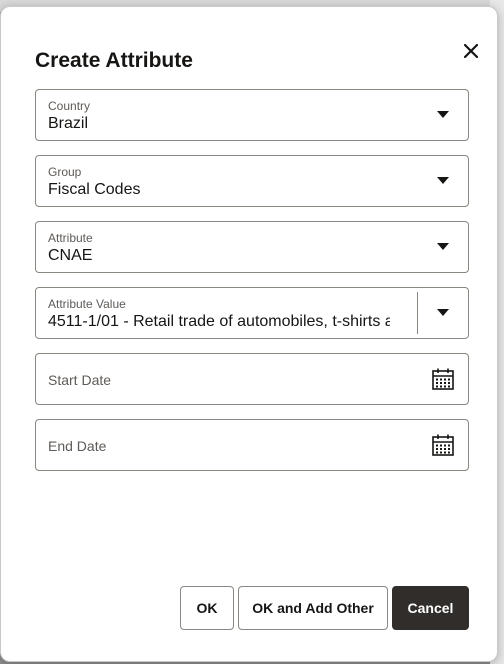  What do you see at coordinates (313, 608) in the screenshot?
I see `ok-and-add-other-button: OK and Add Other` at bounding box center [313, 608].